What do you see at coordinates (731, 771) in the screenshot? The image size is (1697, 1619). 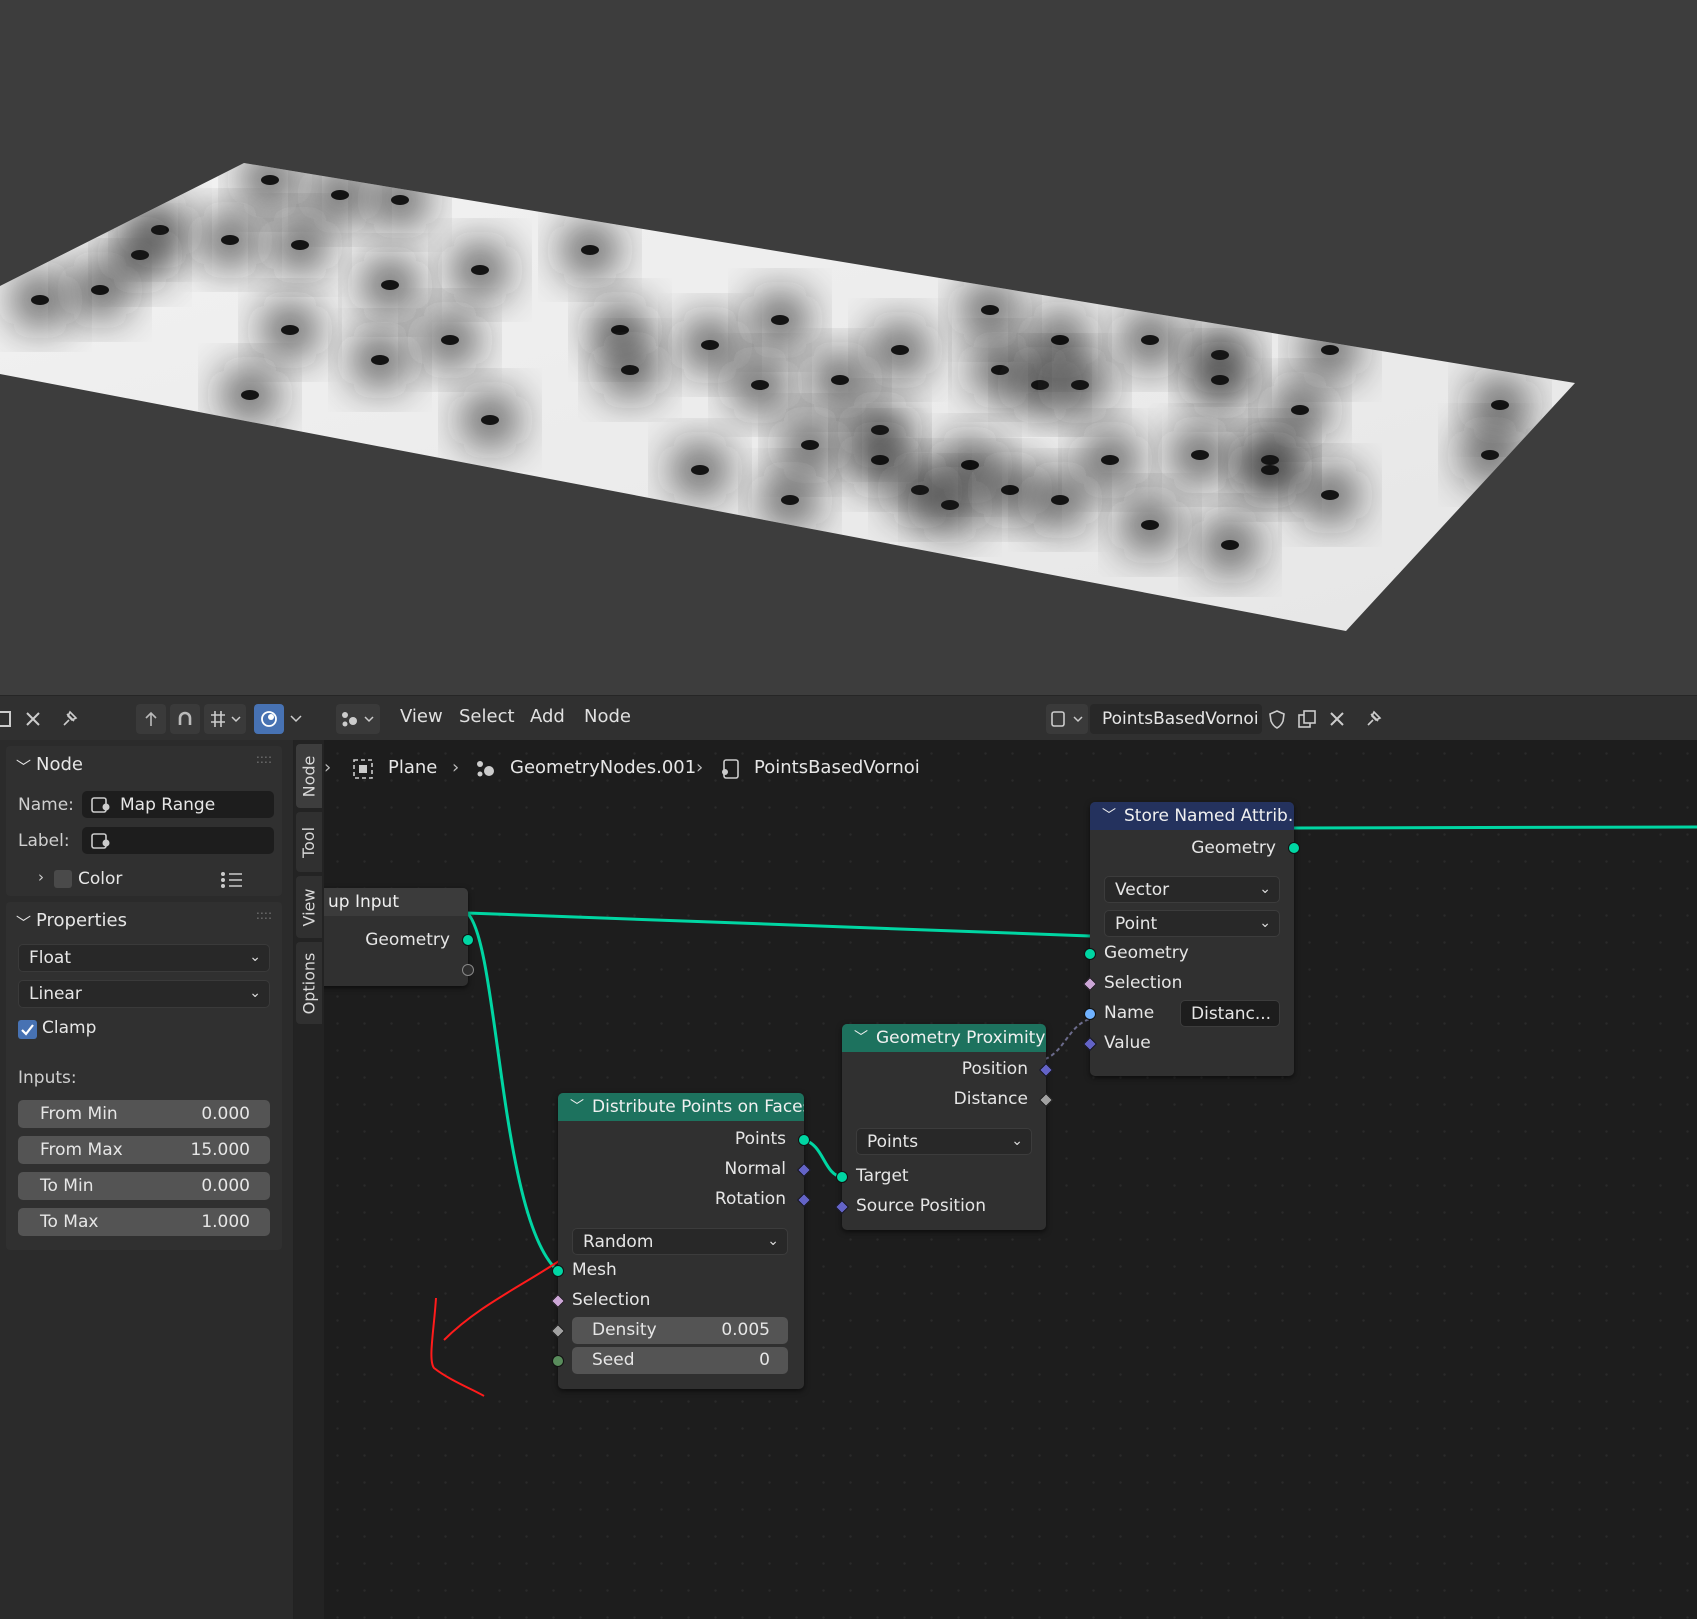 I see `node-tree-icon` at bounding box center [731, 771].